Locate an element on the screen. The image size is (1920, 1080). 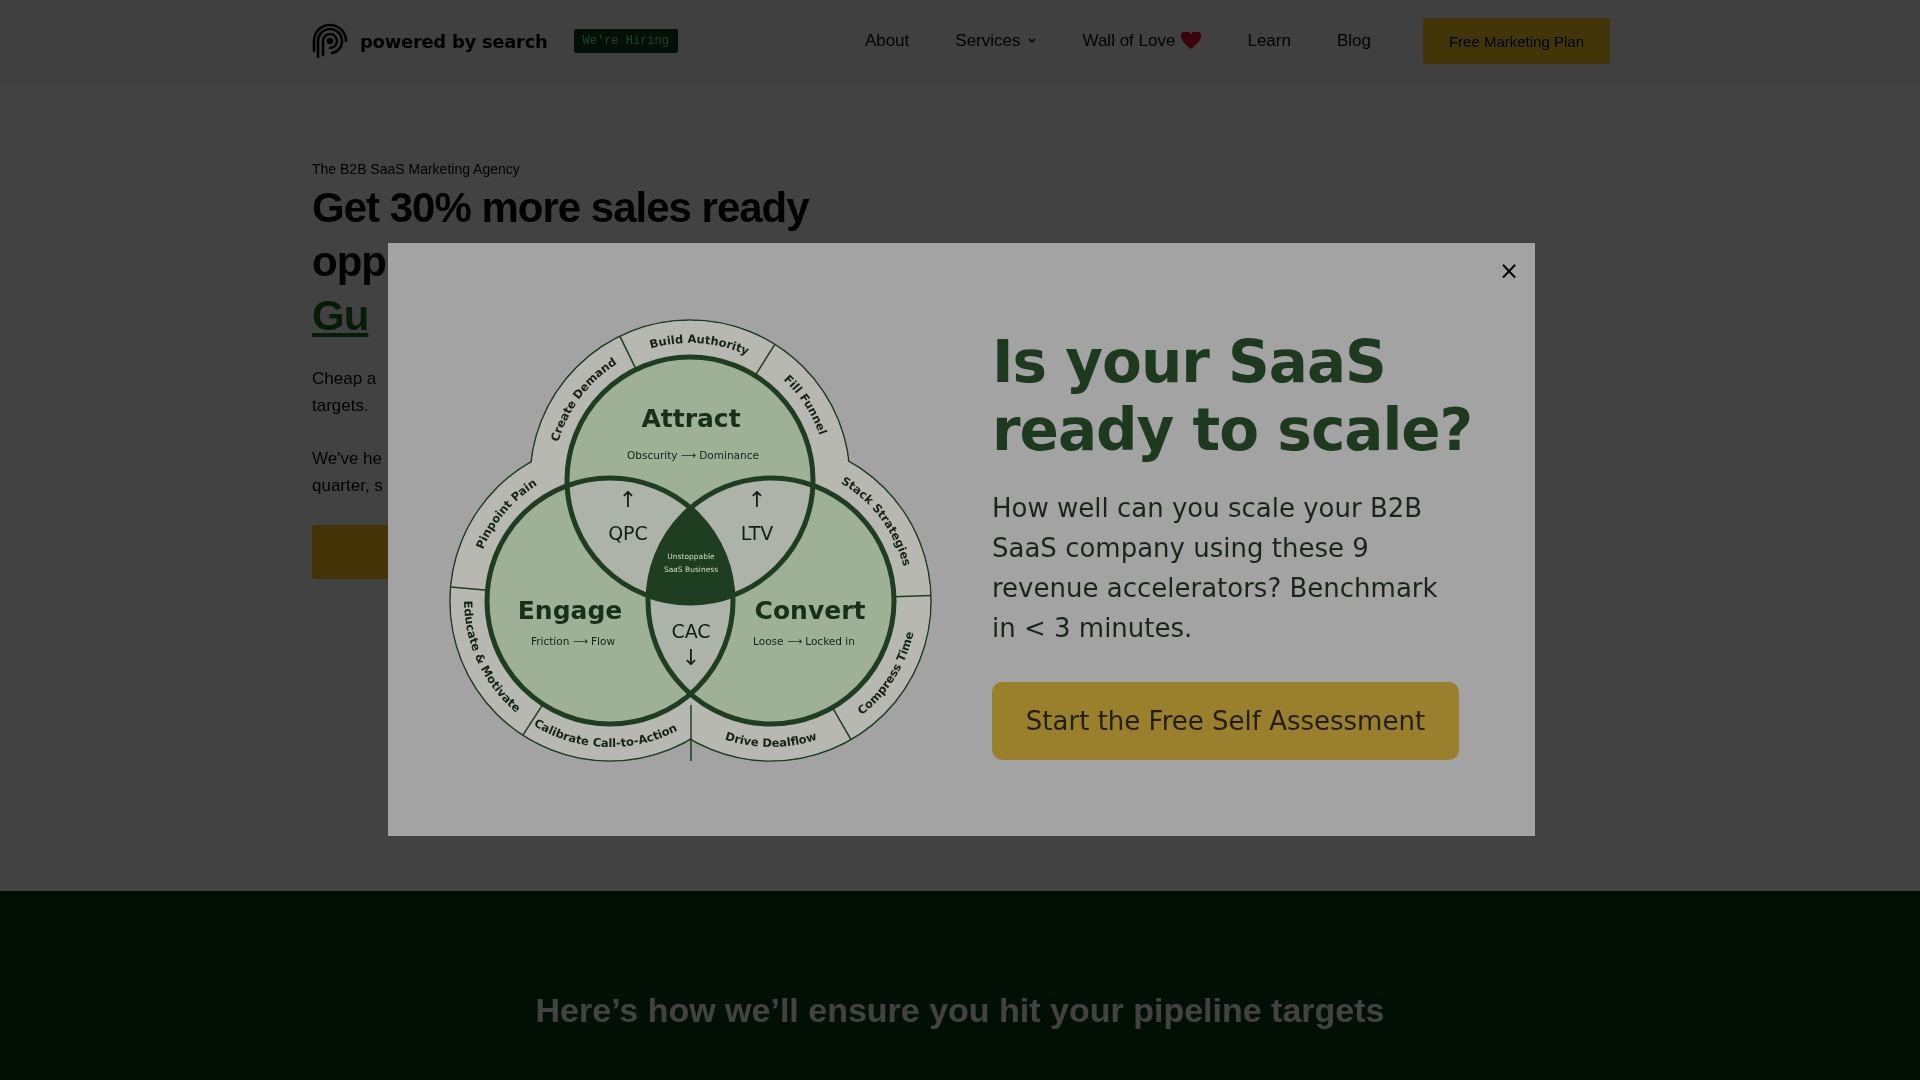
nav-link: Blog is located at coordinates (1353, 41).